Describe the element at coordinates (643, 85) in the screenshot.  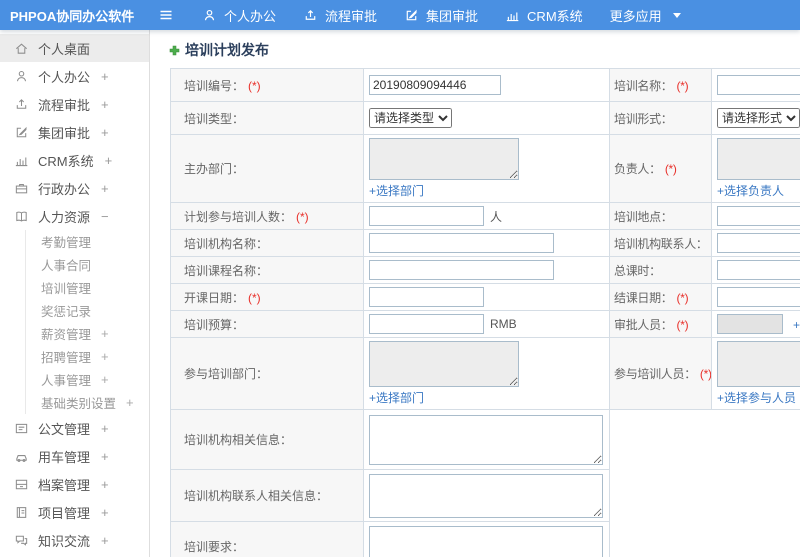
I see `label-text: 培训名称：` at that location.